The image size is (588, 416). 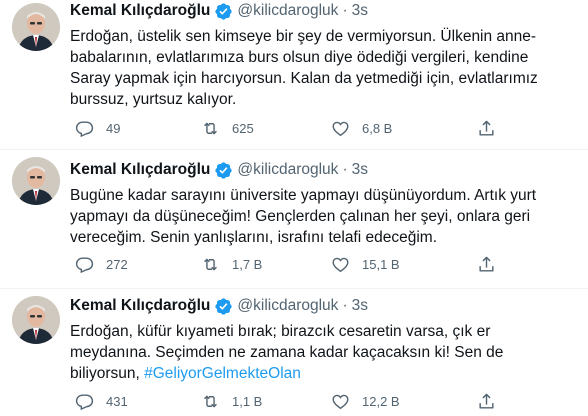 I want to click on like-button: 6,8 B, so click(x=361, y=128).